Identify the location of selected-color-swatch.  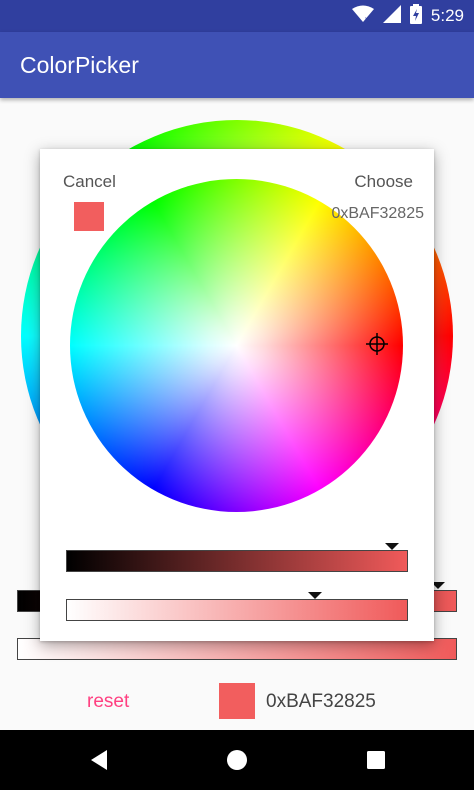
(89, 216).